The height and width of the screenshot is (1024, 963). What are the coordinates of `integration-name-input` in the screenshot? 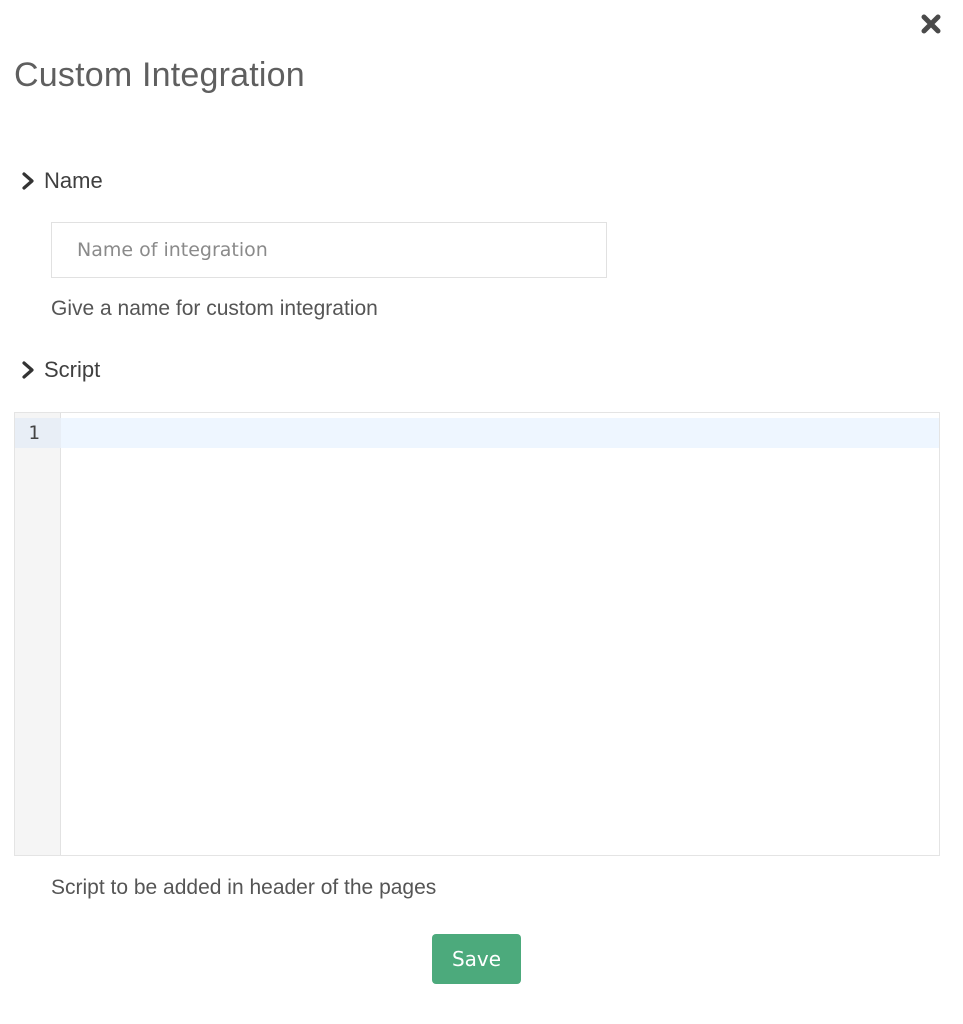 It's located at (329, 250).